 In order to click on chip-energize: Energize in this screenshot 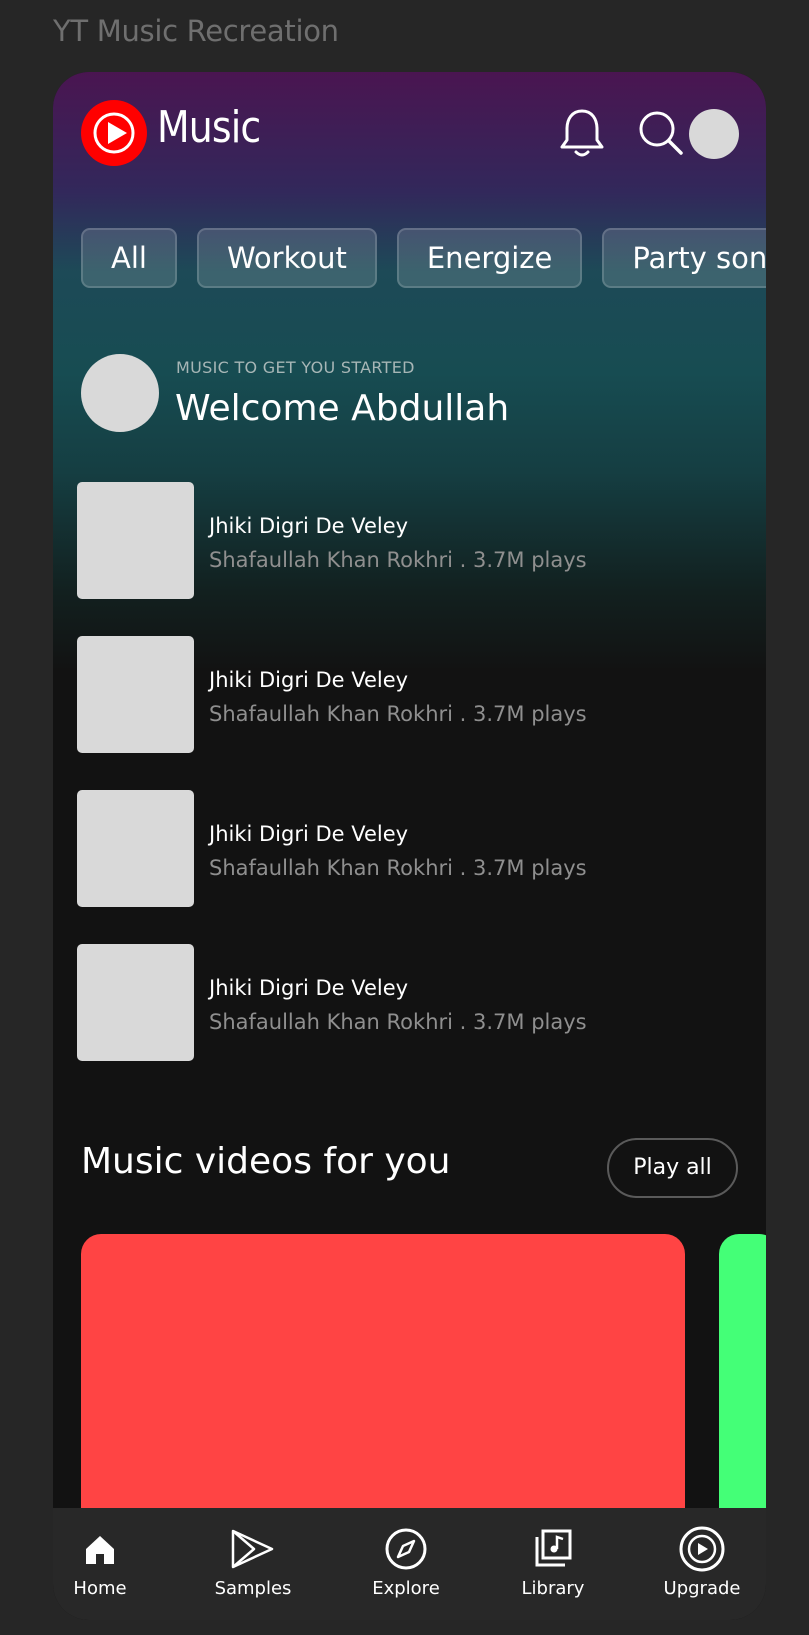, I will do `click(489, 258)`.